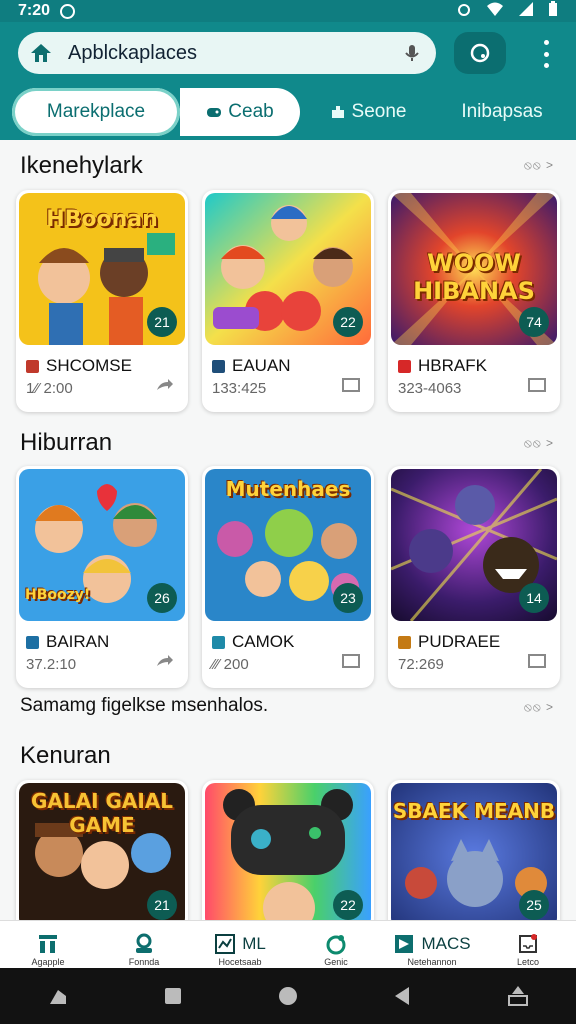  I want to click on nav-item-genic: Genic, so click(336, 944).